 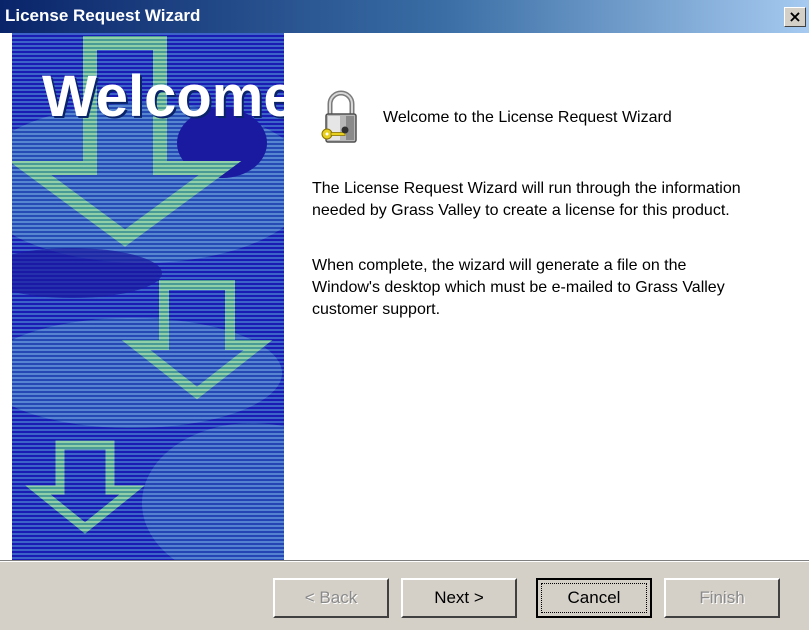 What do you see at coordinates (404, 16) in the screenshot?
I see `title-bar: License Request Wizard ×` at bounding box center [404, 16].